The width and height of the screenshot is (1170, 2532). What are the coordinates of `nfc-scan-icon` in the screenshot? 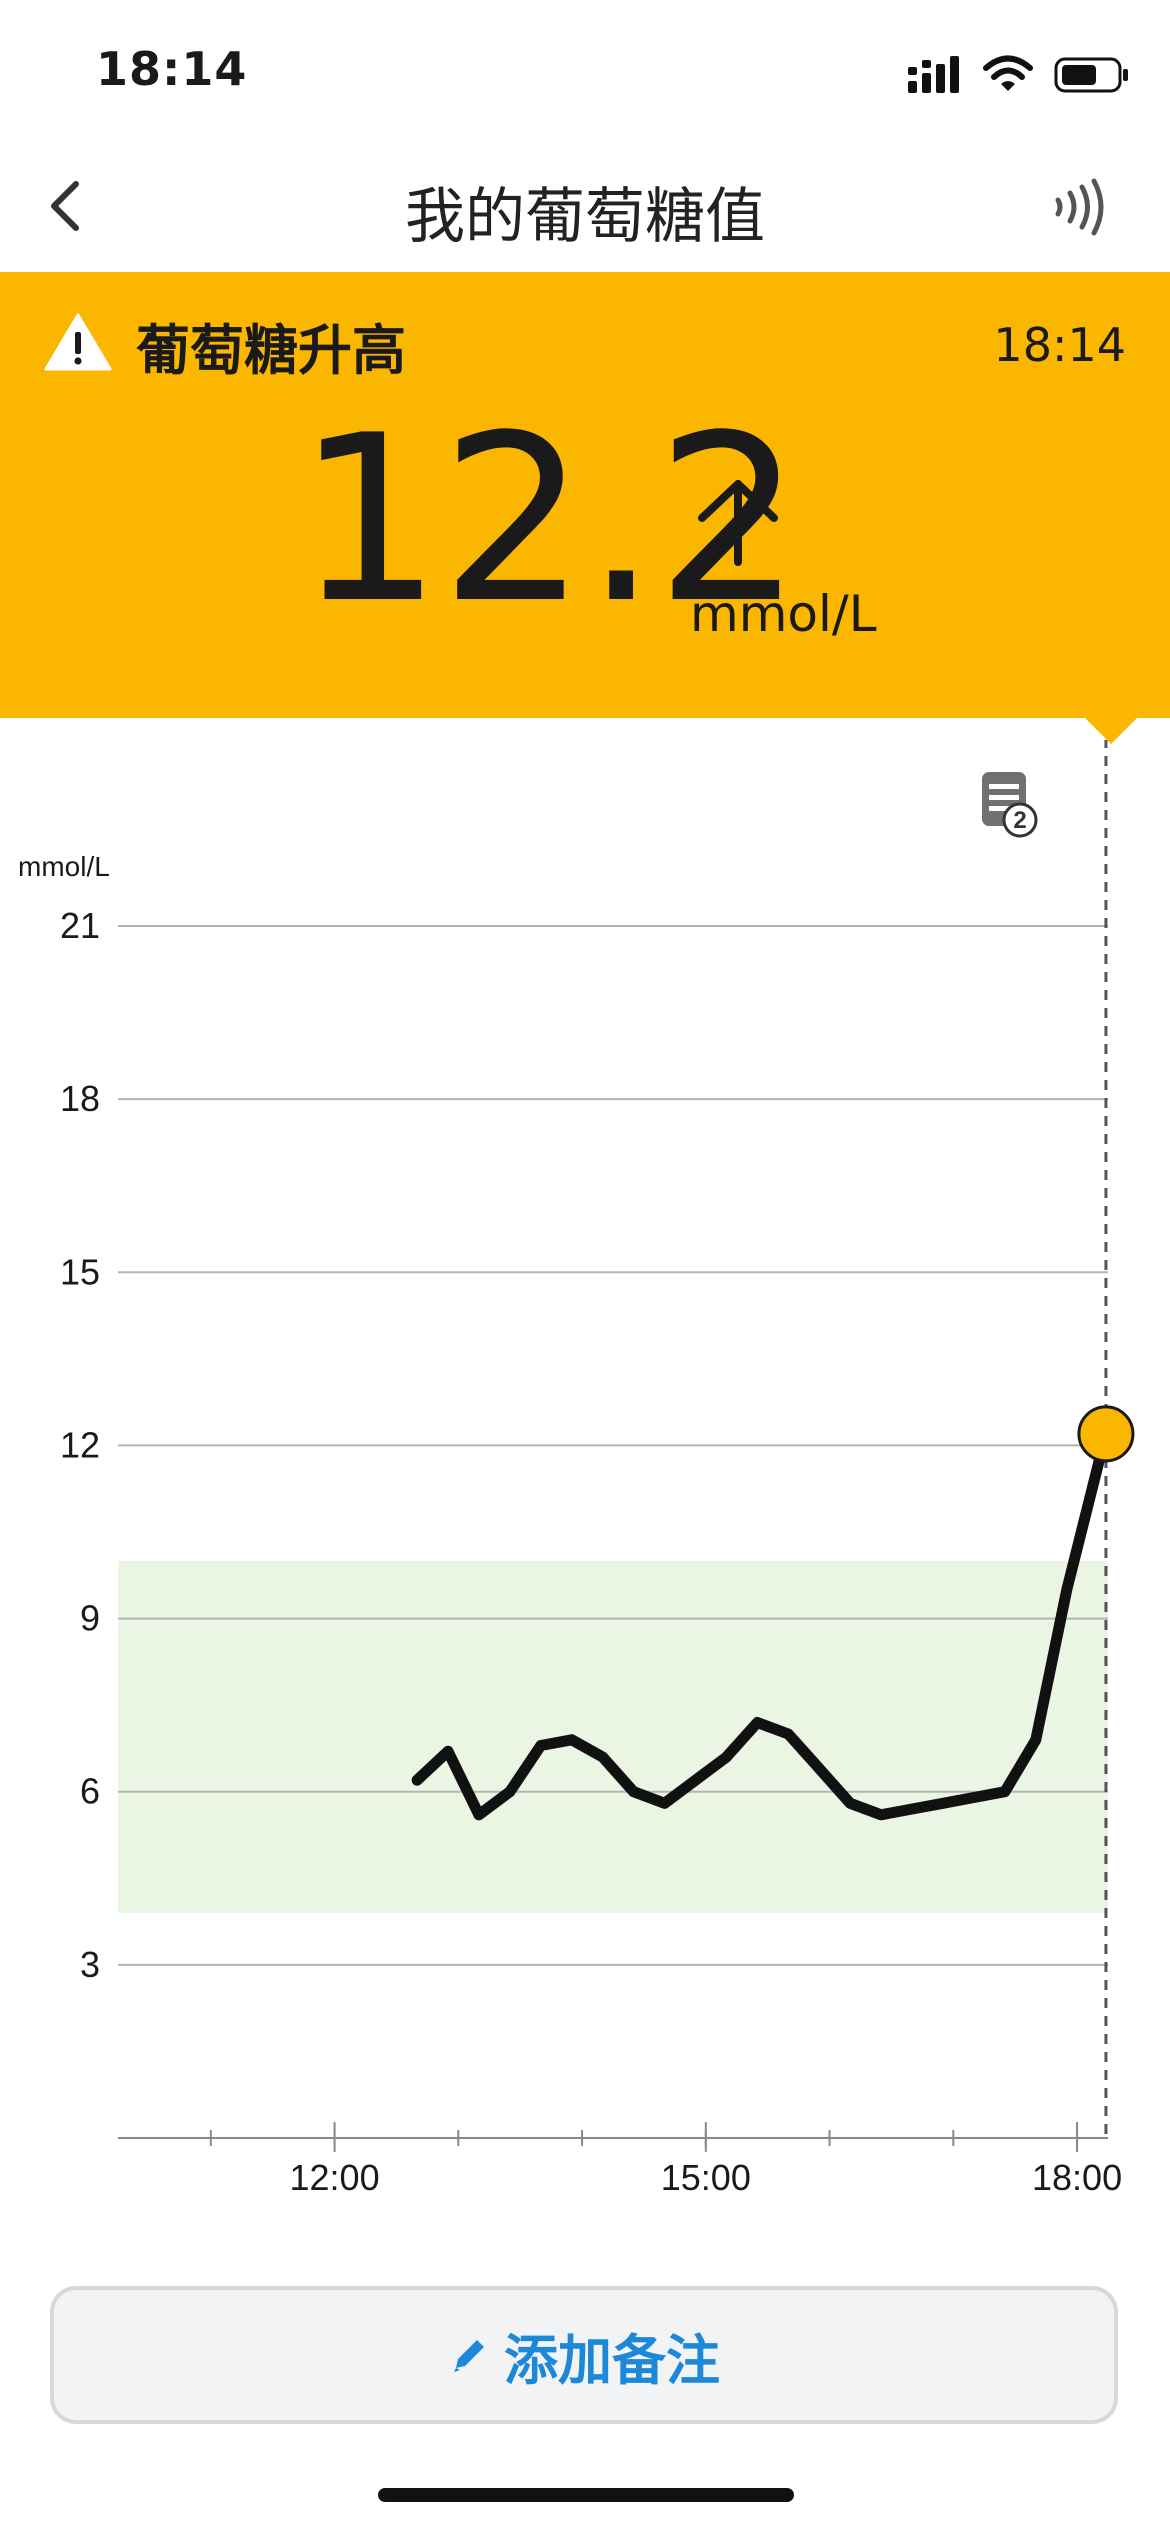 It's located at (1079, 207).